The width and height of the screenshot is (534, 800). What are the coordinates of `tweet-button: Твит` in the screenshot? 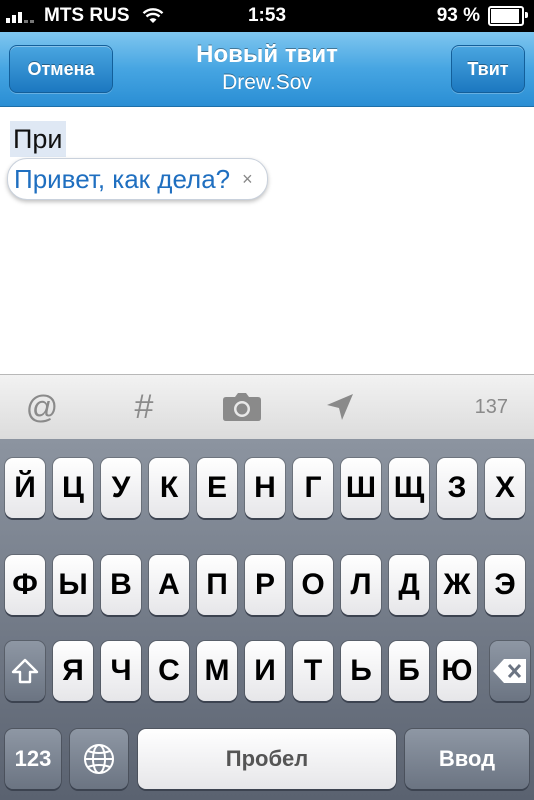 It's located at (488, 69).